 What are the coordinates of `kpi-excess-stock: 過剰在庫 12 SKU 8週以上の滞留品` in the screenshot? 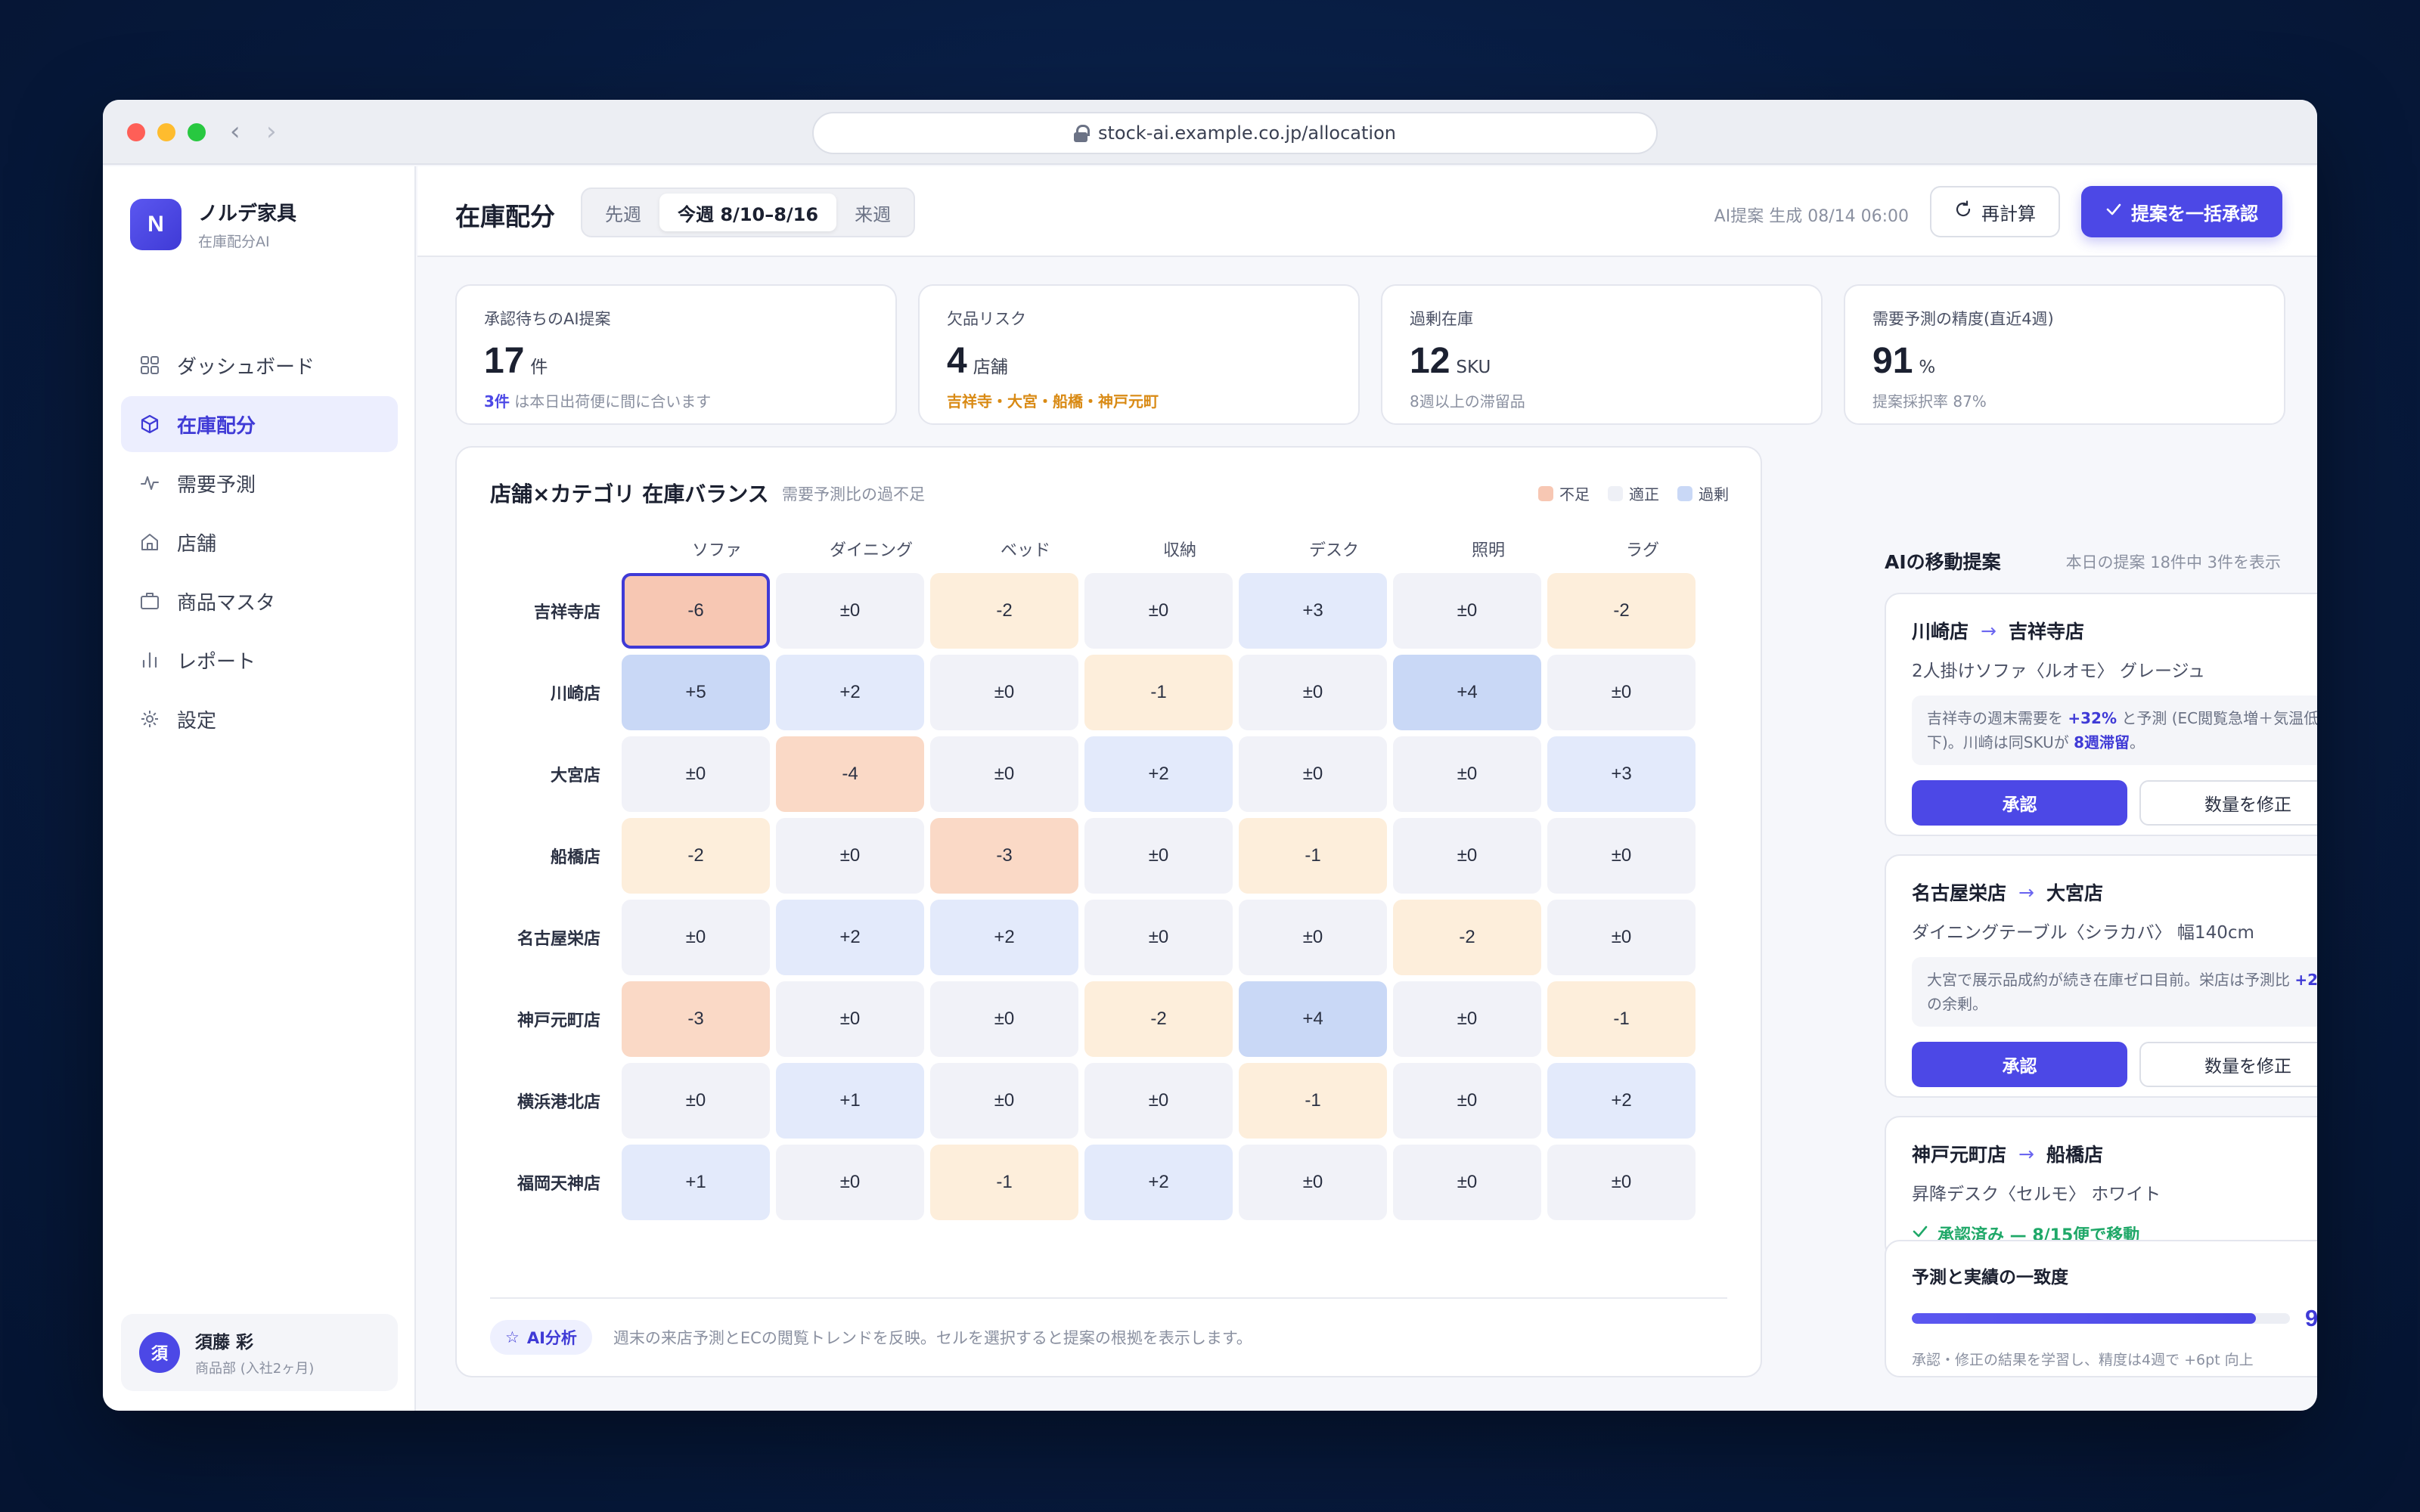 It's located at (1602, 355).